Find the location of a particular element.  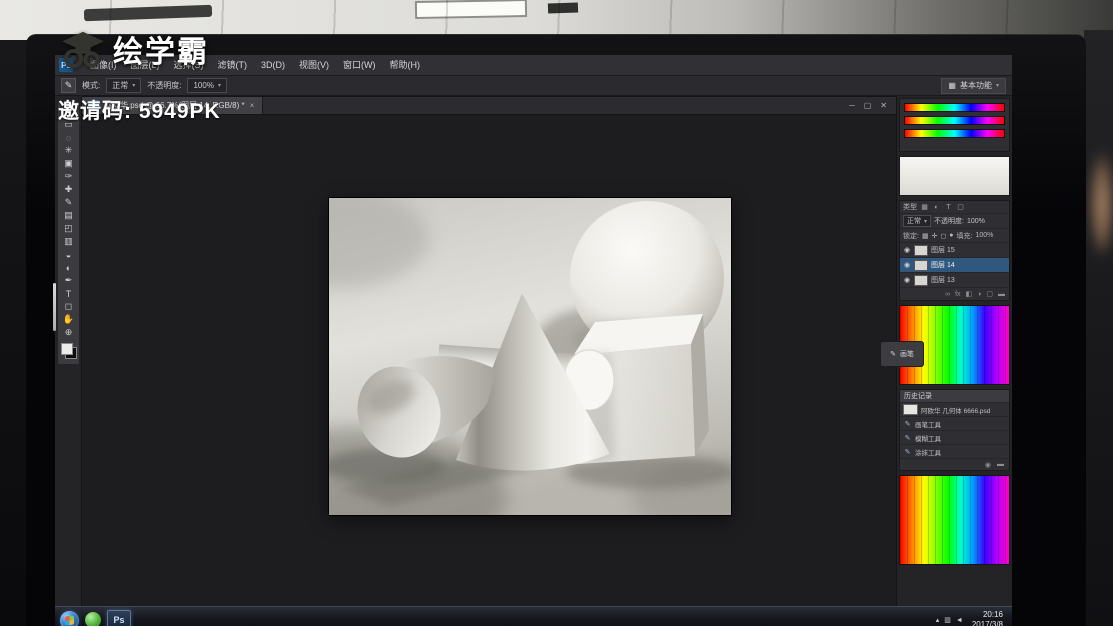

lock-transparency-icon: ▦ is located at coordinates (925, 236).